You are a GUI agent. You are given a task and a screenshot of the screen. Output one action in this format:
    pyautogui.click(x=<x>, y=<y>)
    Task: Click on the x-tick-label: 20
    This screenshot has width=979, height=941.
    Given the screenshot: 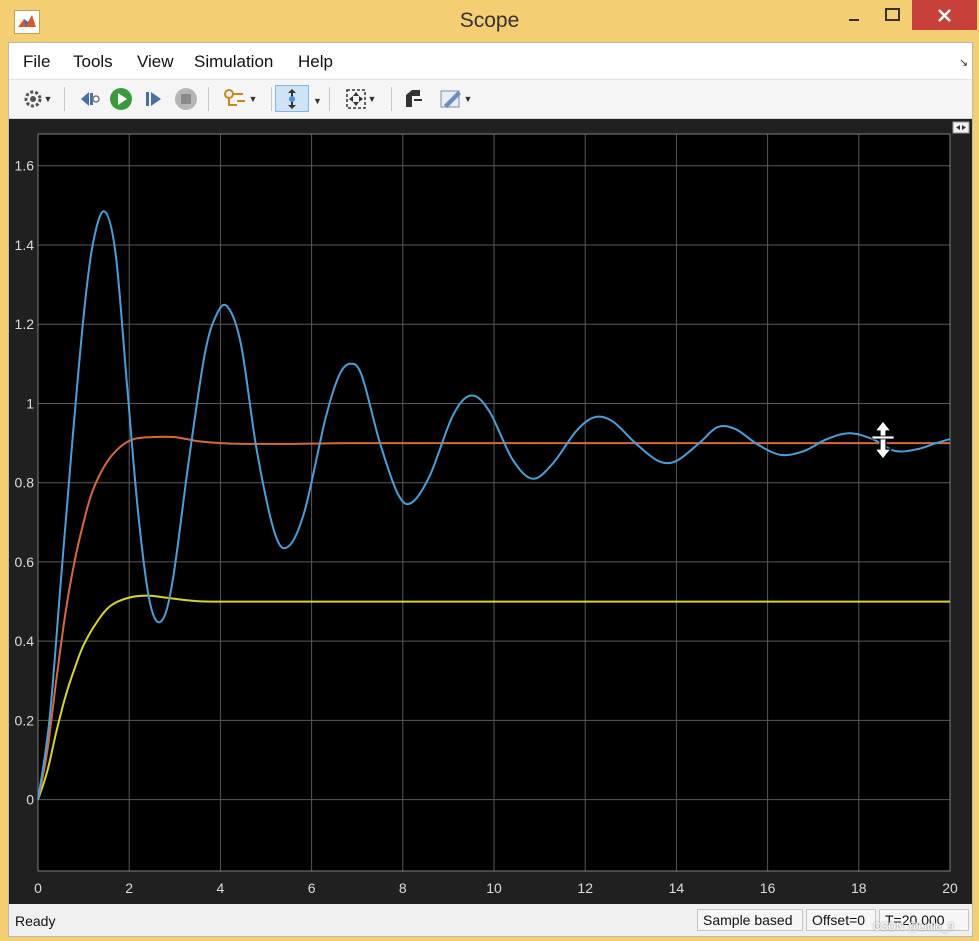 What is the action you would take?
    pyautogui.click(x=950, y=888)
    